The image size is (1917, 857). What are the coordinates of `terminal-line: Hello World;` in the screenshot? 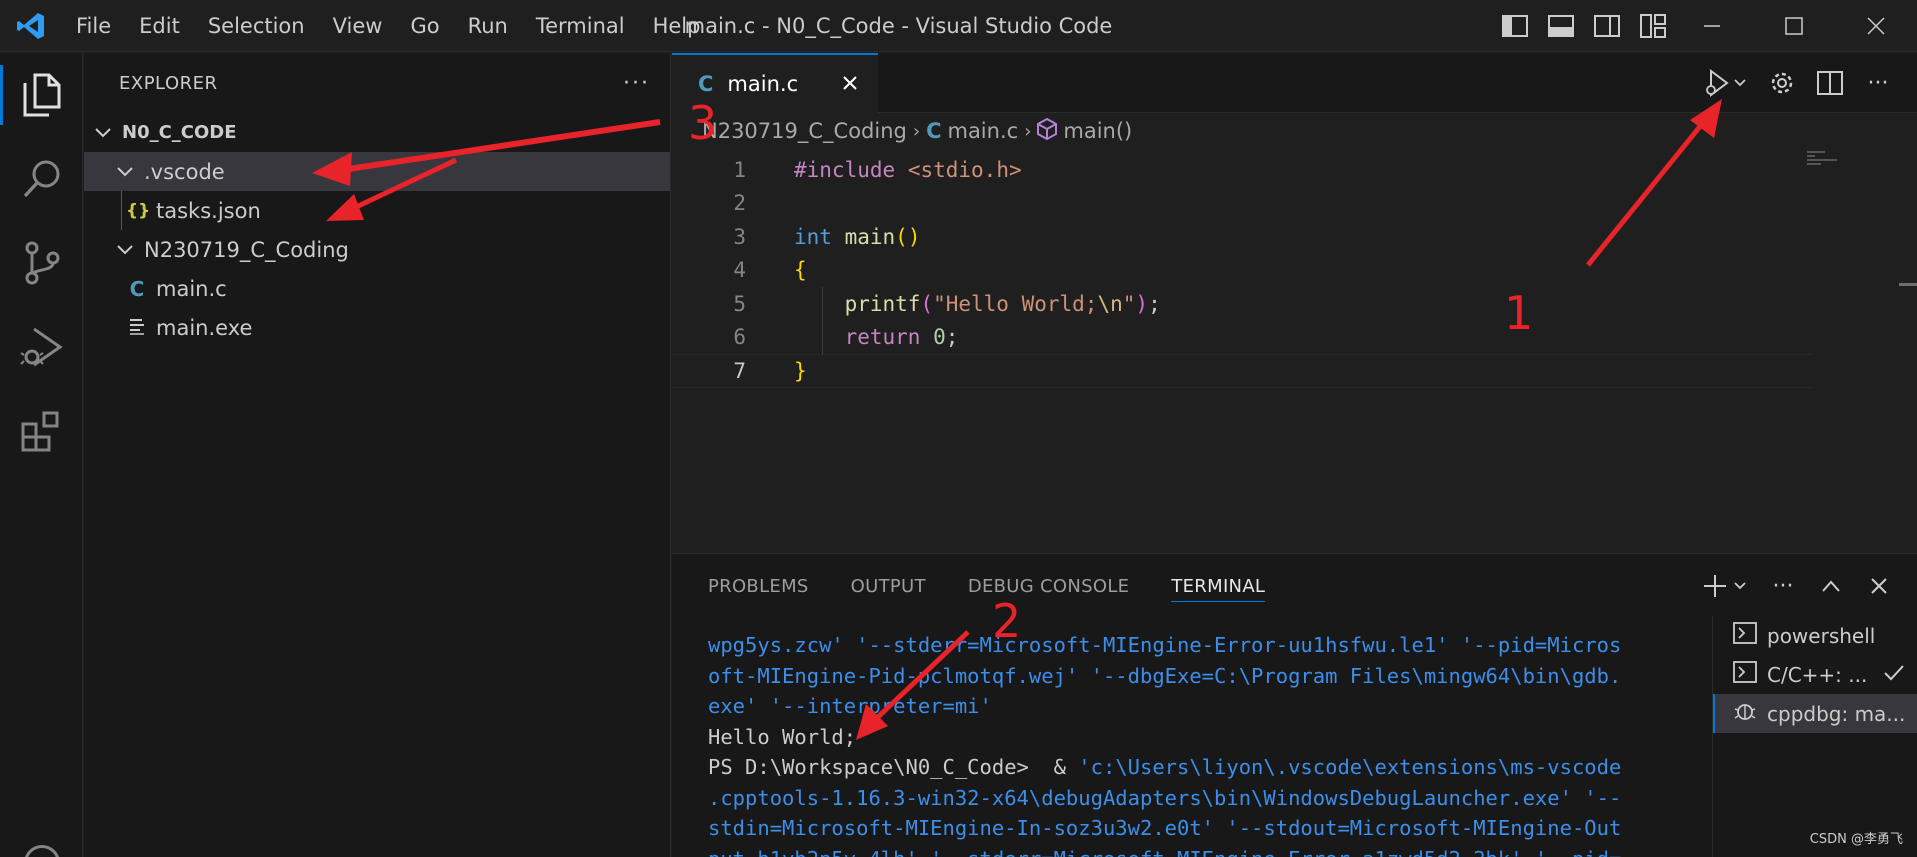 It's located at (782, 736).